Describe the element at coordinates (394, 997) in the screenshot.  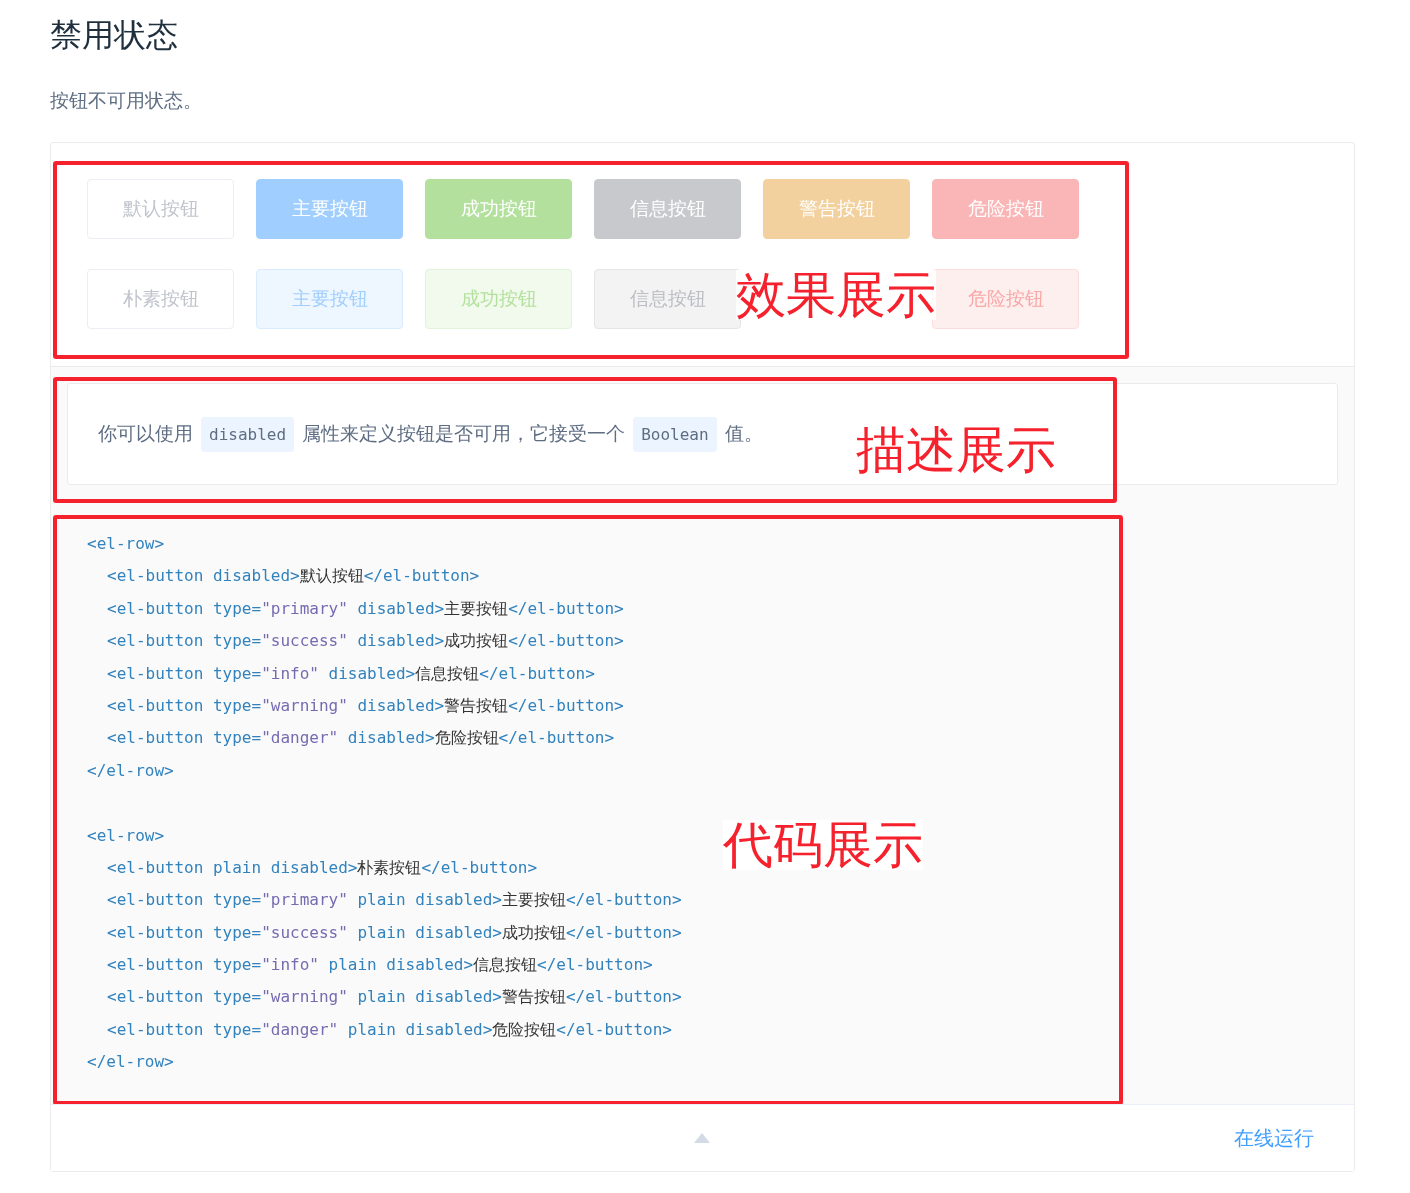
I see `code-line: <el-button type="warning" plain disabled>警告按钮</el-button>` at that location.